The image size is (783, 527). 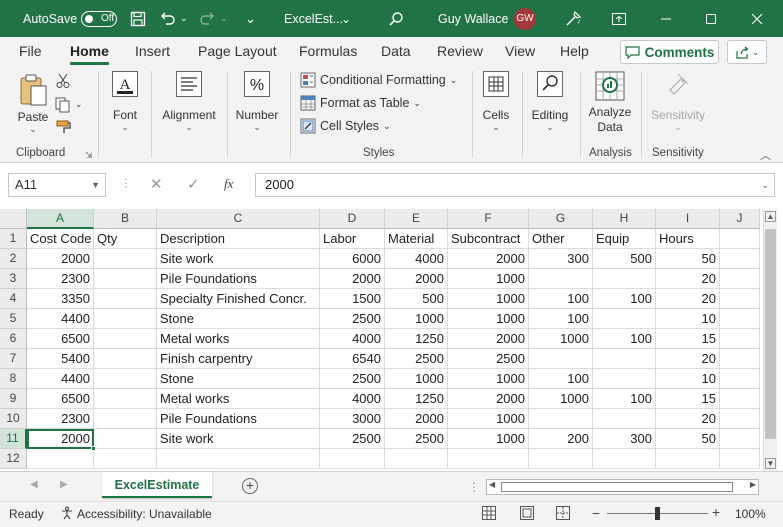 What do you see at coordinates (765, 185) in the screenshot?
I see `expand-formula-bar-icon: ⌄` at bounding box center [765, 185].